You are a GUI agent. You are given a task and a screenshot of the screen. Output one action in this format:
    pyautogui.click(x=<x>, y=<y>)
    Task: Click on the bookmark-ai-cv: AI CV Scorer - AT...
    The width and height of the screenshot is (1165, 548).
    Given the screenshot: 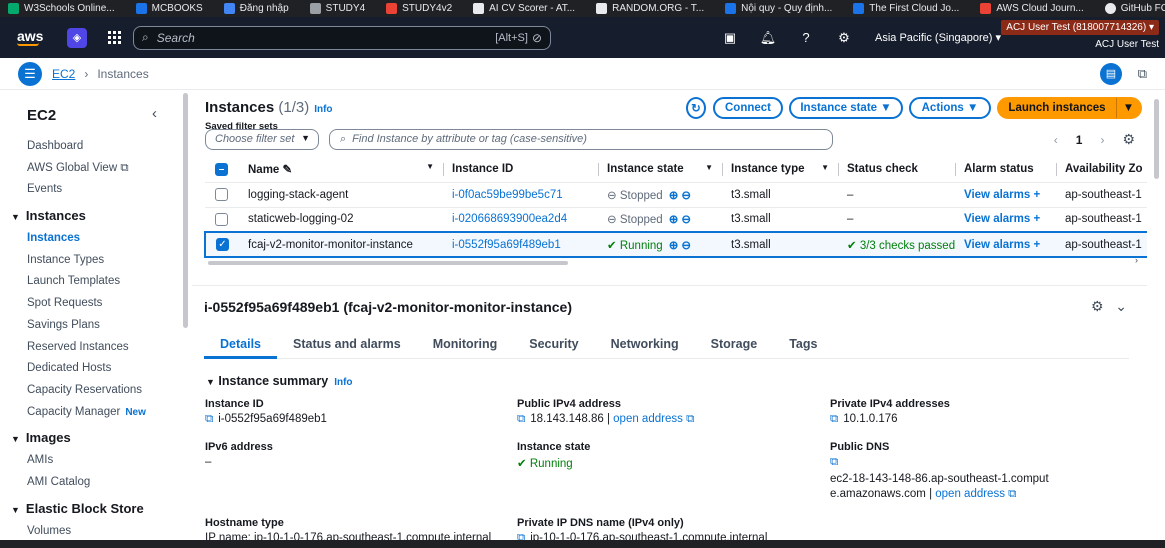 What is the action you would take?
    pyautogui.click(x=526, y=8)
    